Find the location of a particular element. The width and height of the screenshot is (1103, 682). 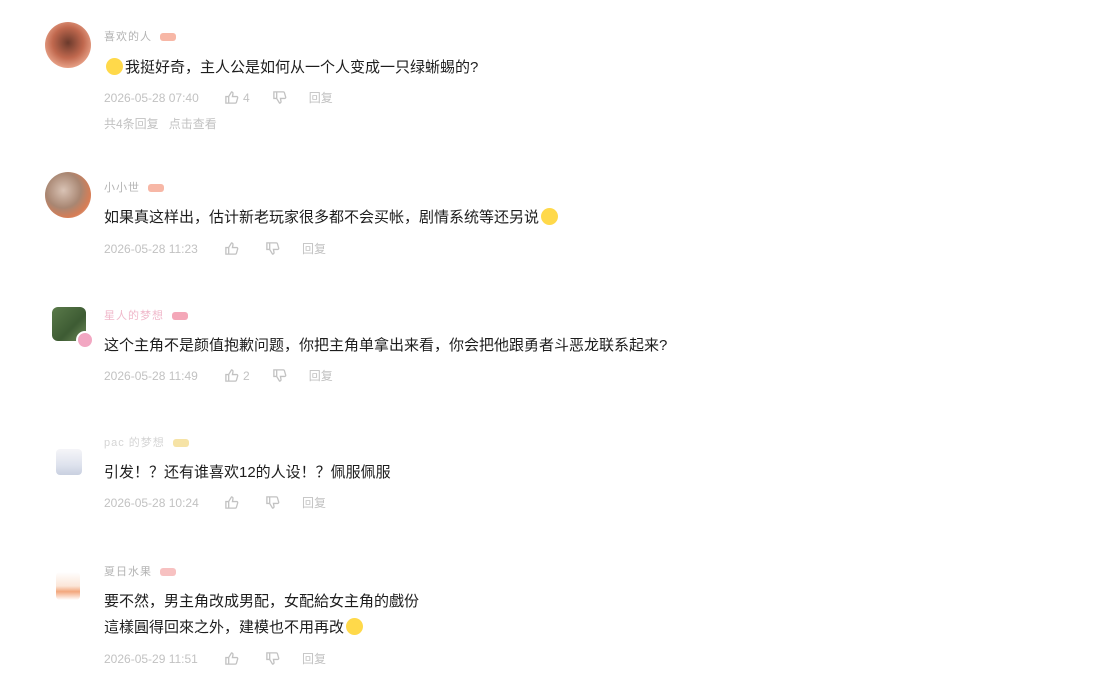

vip-badge-icon is located at coordinates (85, 340).